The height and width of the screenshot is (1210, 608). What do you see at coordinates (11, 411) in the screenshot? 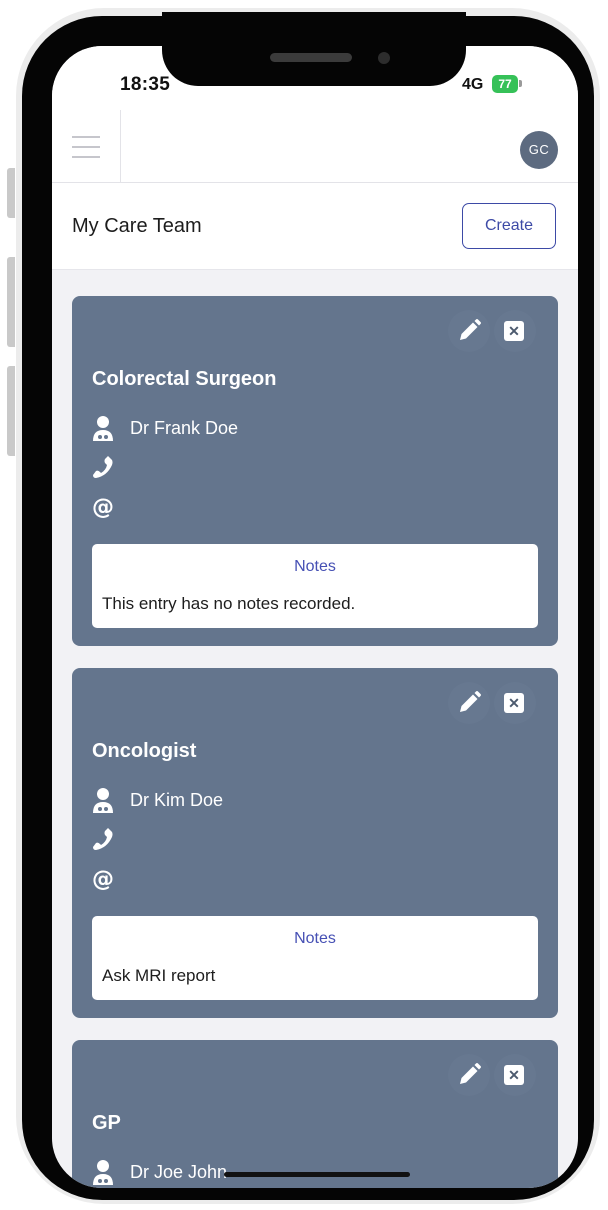
I see `phone-volume-down` at bounding box center [11, 411].